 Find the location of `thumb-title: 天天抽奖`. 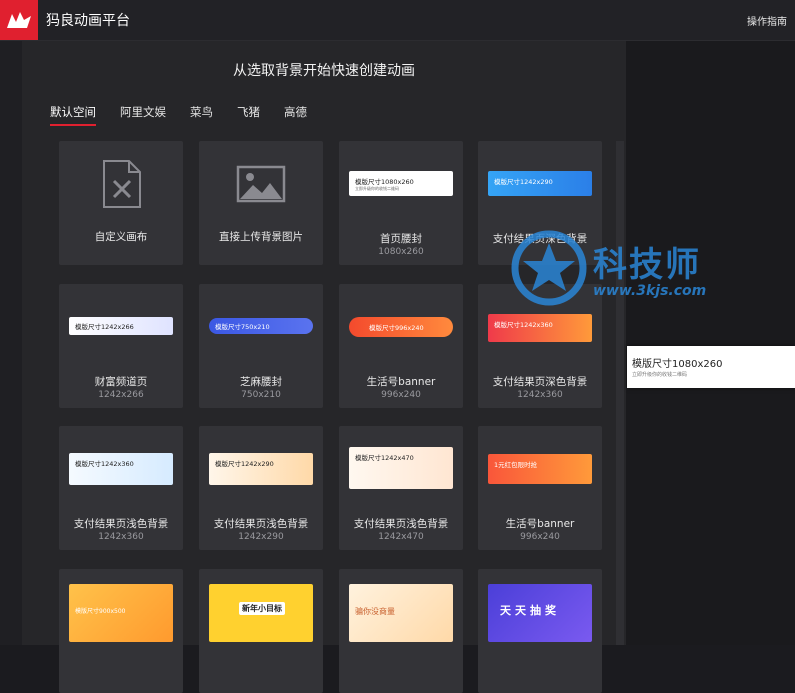

thumb-title: 天天抽奖 is located at coordinates (530, 610).